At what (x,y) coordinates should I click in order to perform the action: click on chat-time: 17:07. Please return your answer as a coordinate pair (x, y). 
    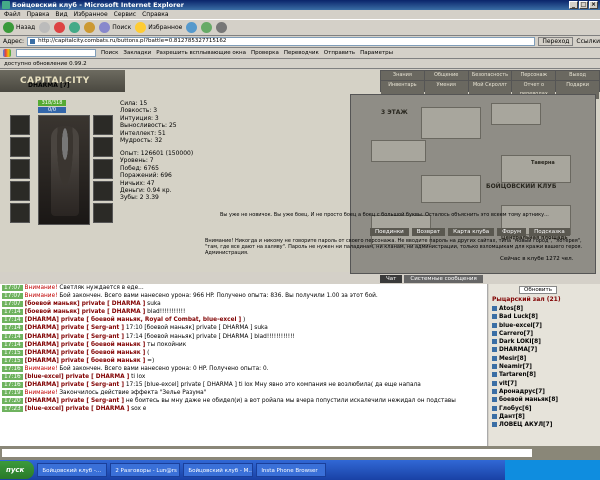
    Looking at the image, I should click on (12, 304).